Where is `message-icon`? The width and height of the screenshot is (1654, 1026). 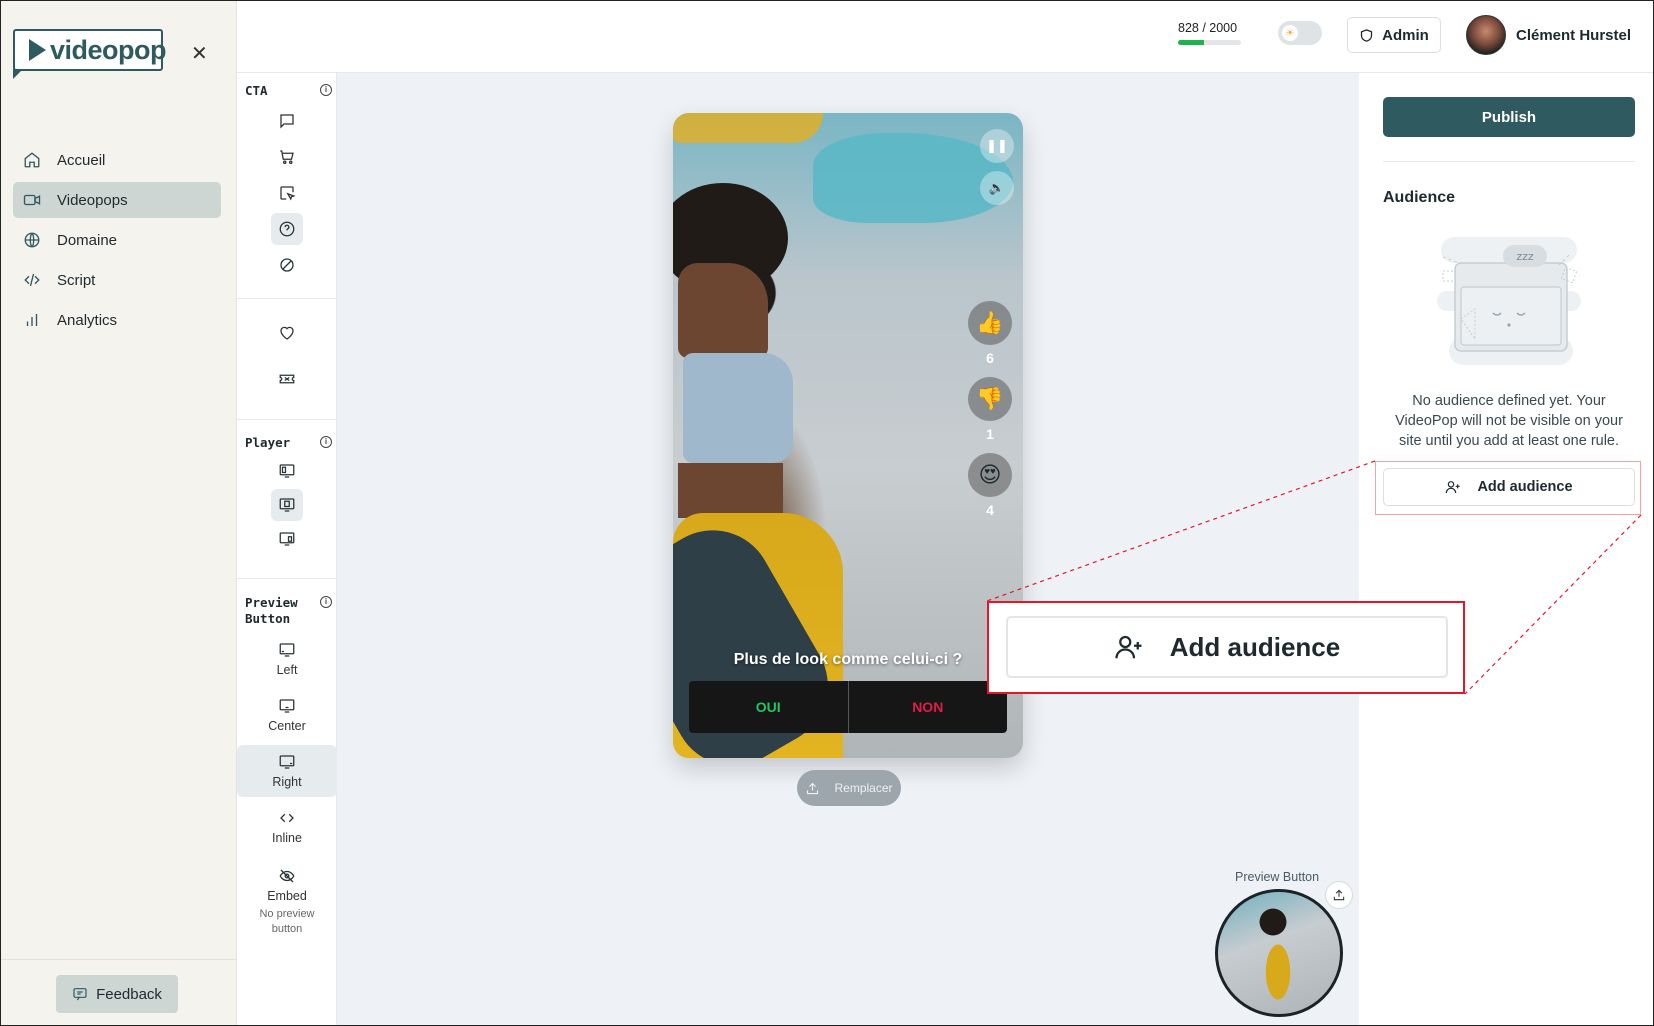 message-icon is located at coordinates (80, 994).